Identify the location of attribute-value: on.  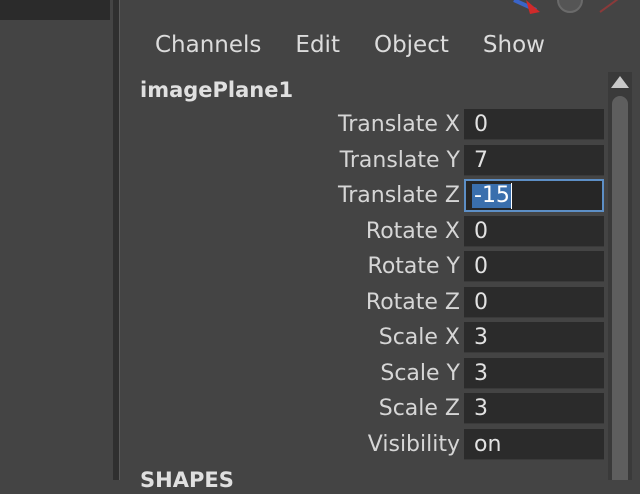
(488, 444).